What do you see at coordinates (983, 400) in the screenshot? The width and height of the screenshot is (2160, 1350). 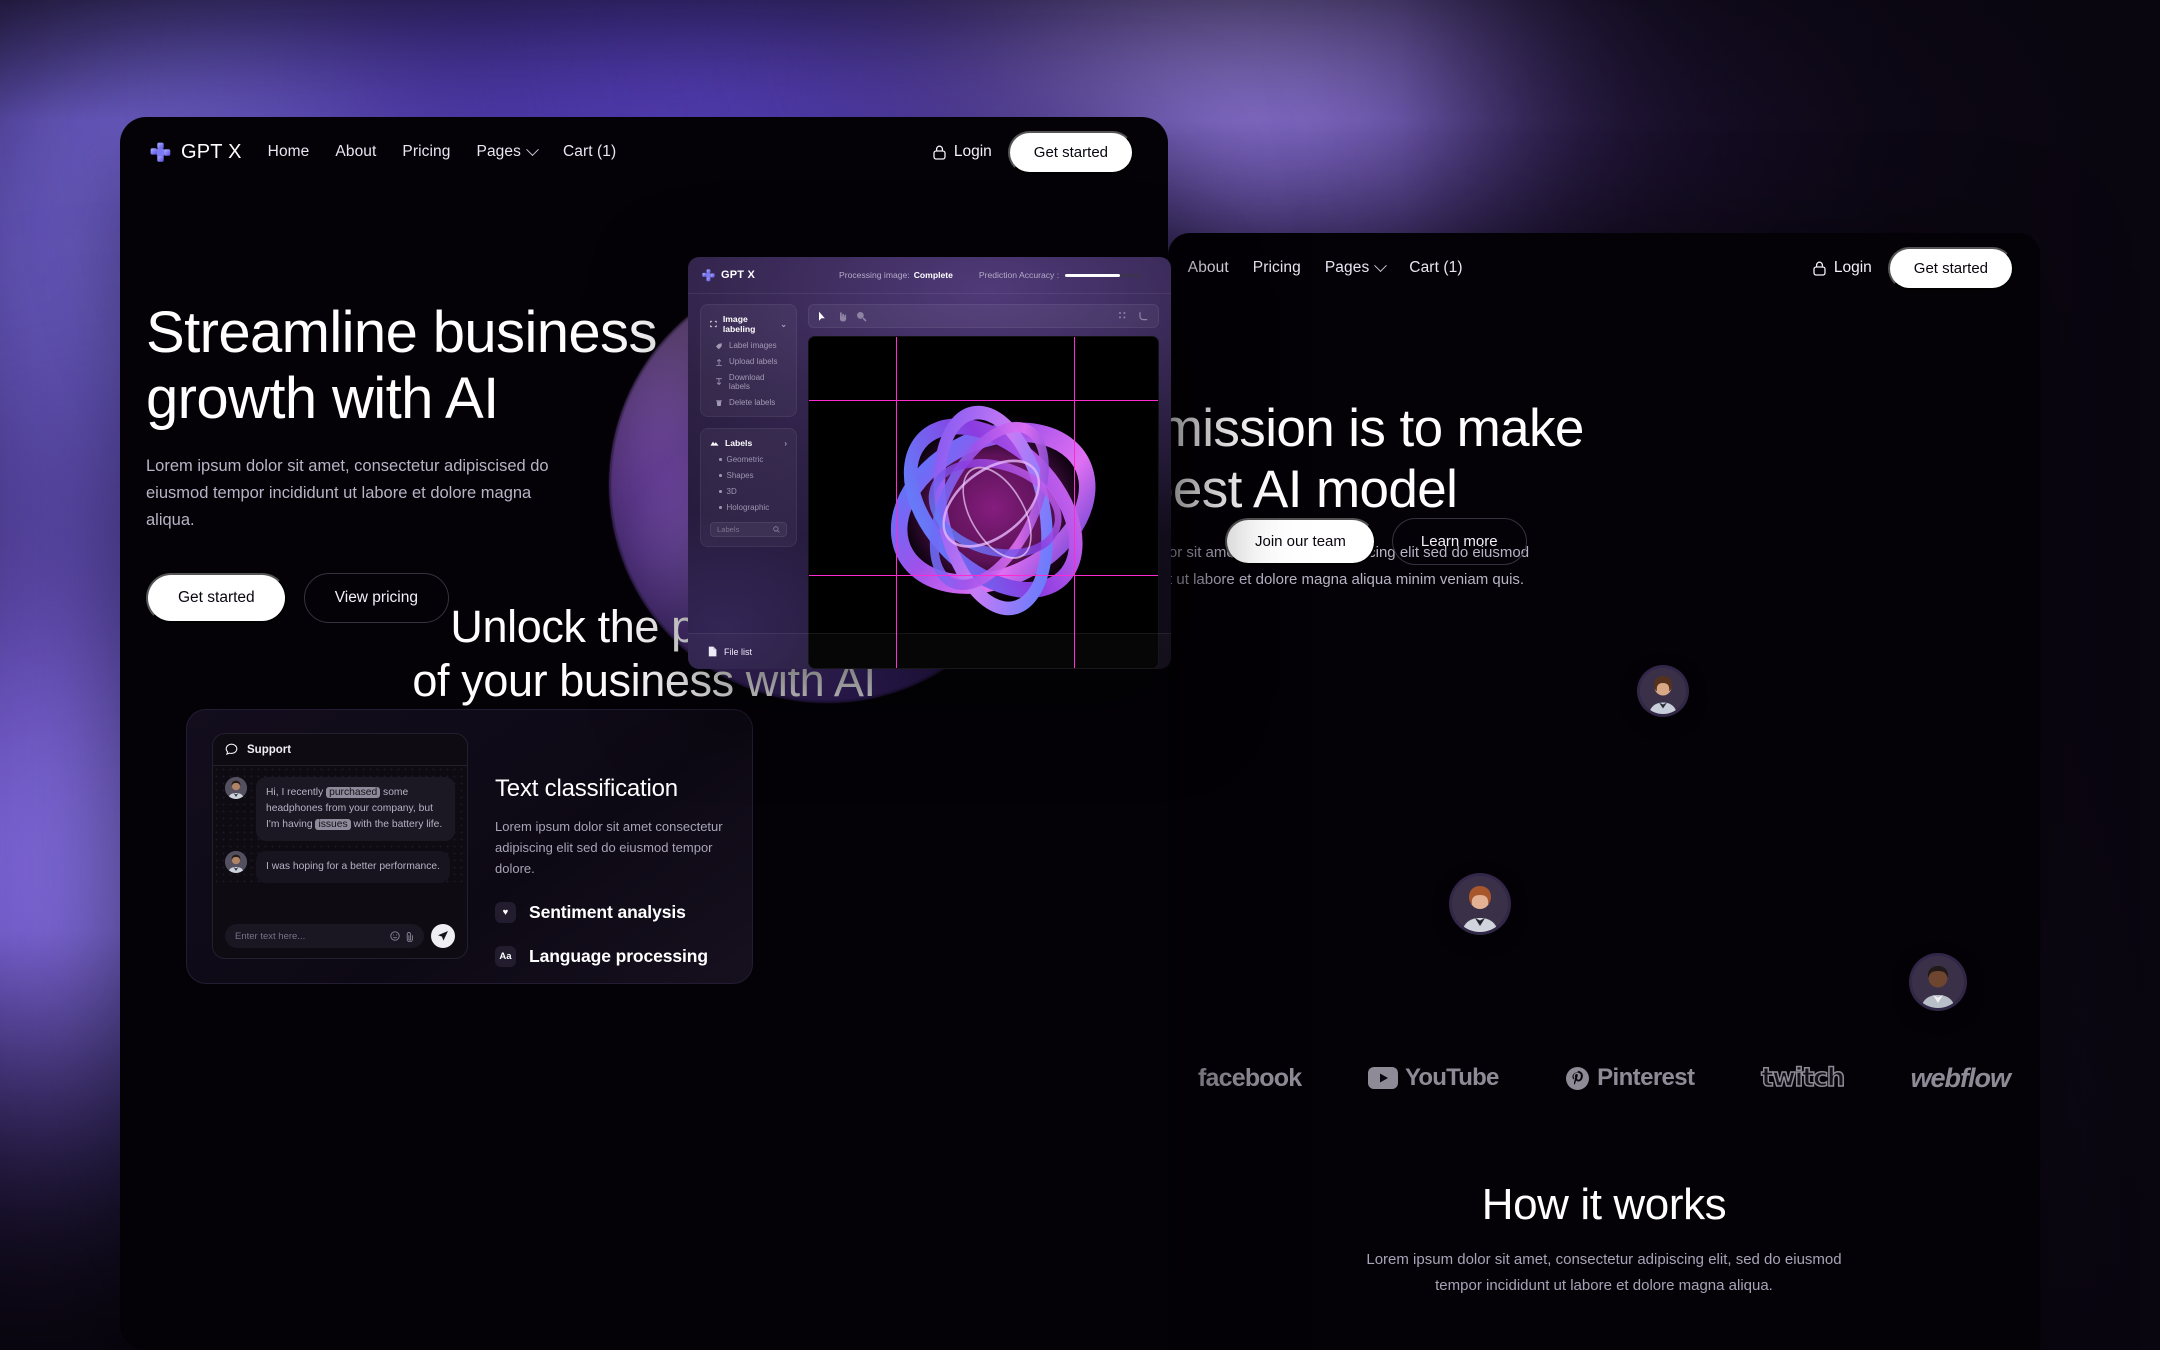 I see `crosshair-horizontal-top` at bounding box center [983, 400].